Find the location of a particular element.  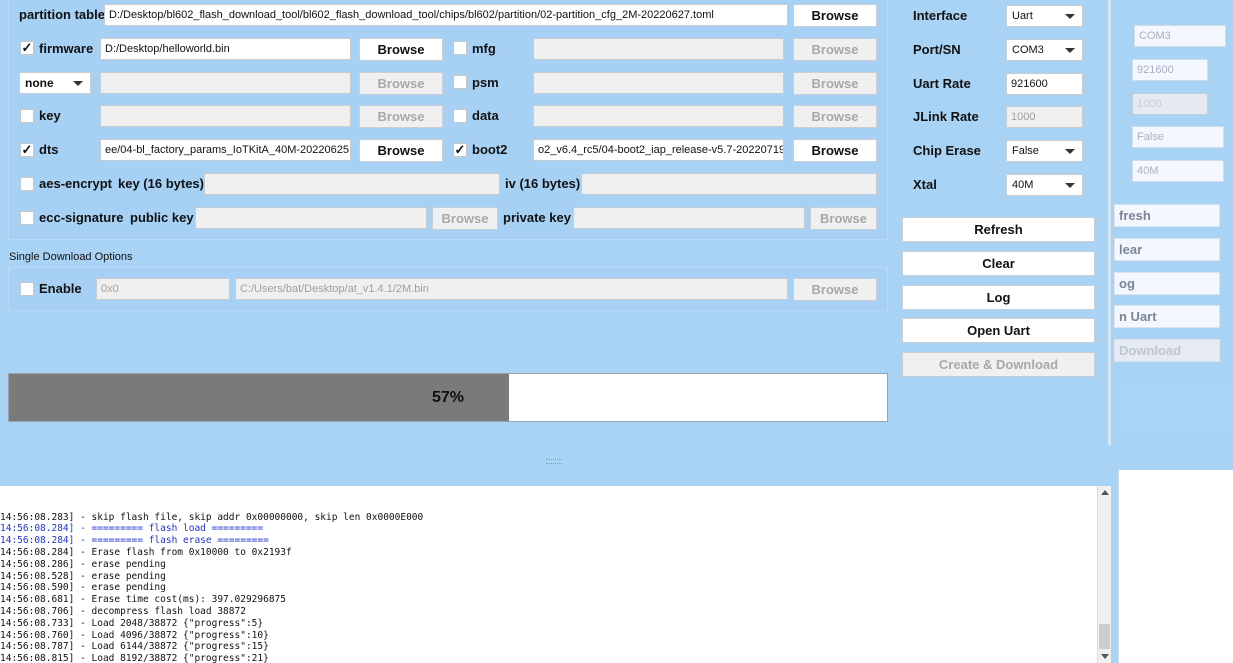

key-checkbox is located at coordinates (27, 116).